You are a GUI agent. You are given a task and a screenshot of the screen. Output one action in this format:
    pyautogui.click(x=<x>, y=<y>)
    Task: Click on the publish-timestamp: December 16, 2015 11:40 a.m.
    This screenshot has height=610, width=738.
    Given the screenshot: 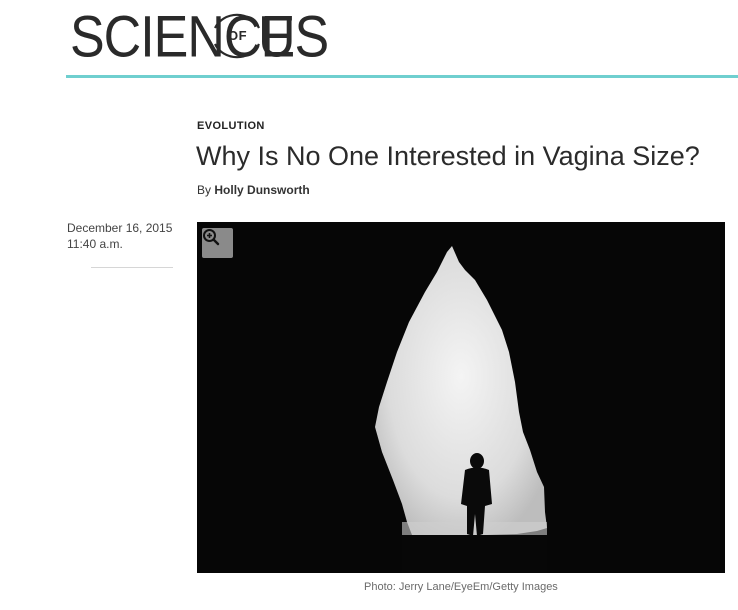 What is the action you would take?
    pyautogui.click(x=119, y=236)
    